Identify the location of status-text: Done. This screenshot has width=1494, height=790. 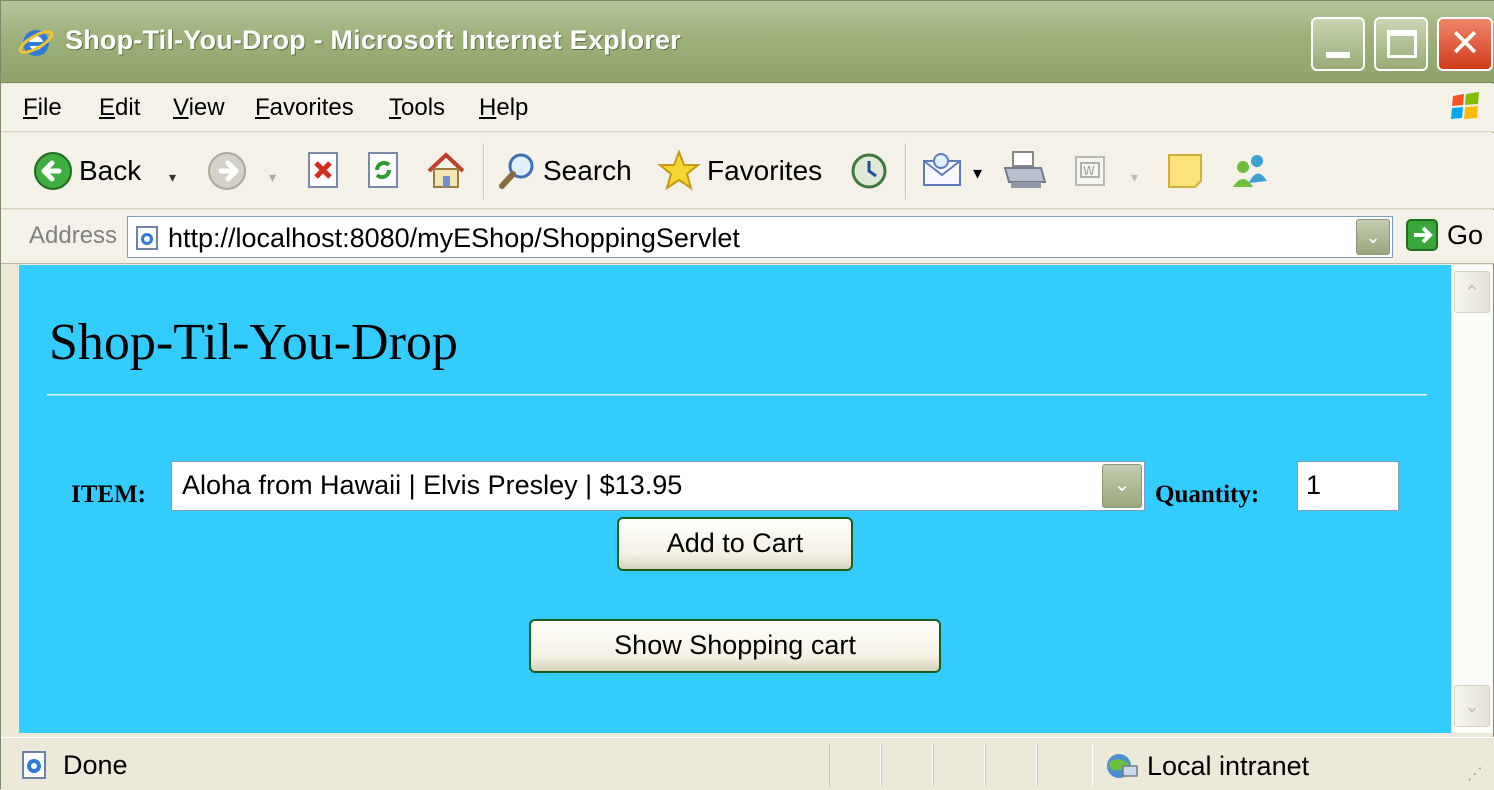
(95, 765).